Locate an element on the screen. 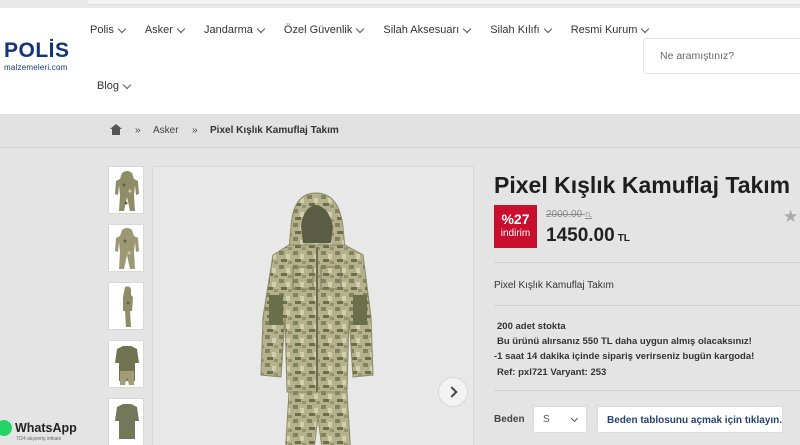 This screenshot has width=800, height=445. old-price: 2000.00 TL is located at coordinates (569, 214).